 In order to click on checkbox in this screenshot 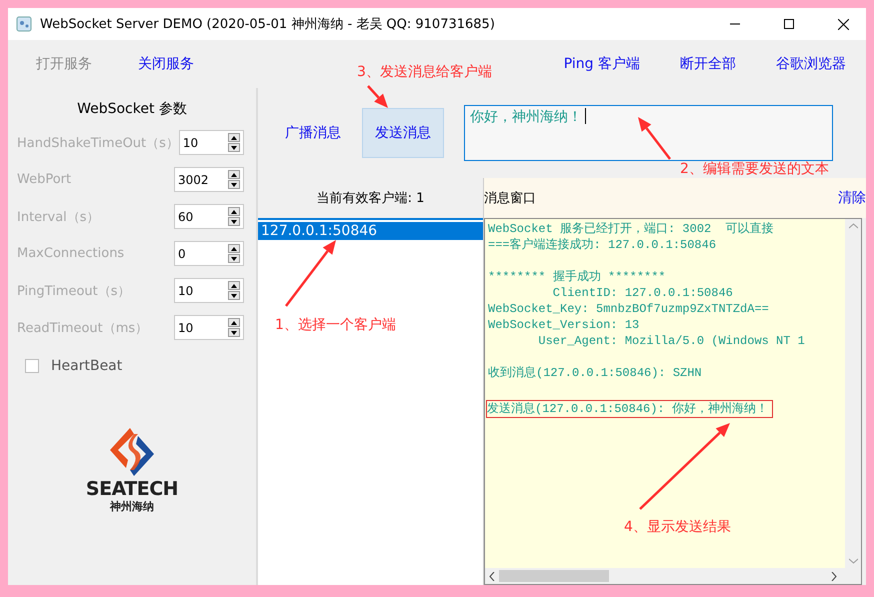, I will do `click(32, 366)`.